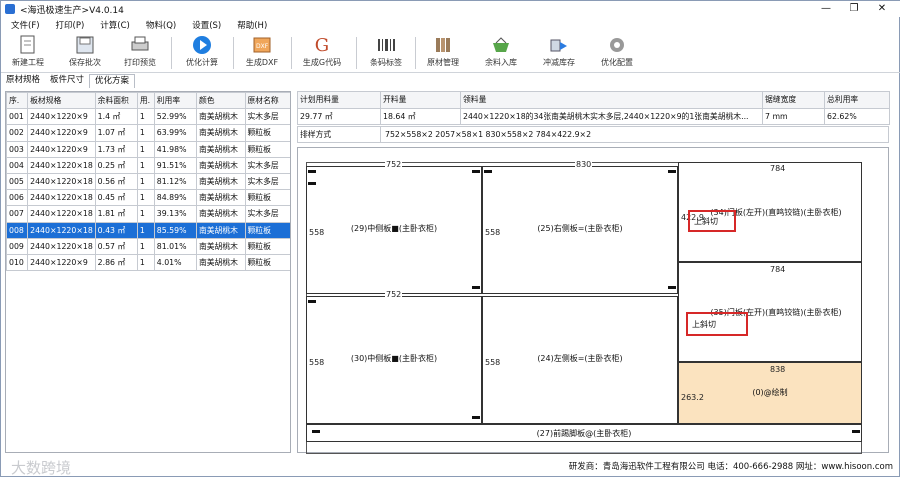 Image resolution: width=900 pixels, height=478 pixels. What do you see at coordinates (70, 25) in the screenshot?
I see `menu-print: 打印(P)` at bounding box center [70, 25].